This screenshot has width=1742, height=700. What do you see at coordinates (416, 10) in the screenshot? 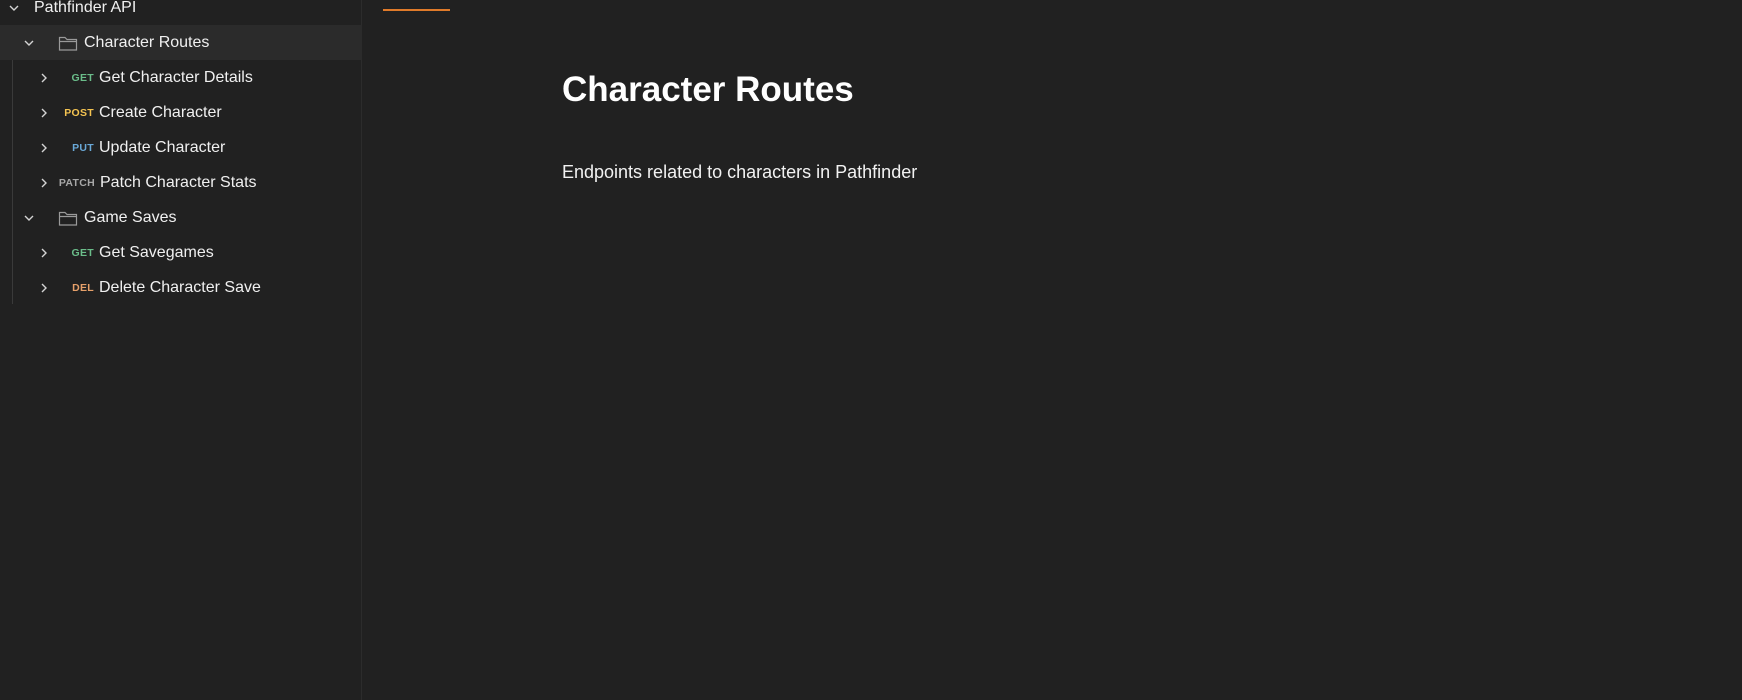
I see `active-tab-indicator` at bounding box center [416, 10].